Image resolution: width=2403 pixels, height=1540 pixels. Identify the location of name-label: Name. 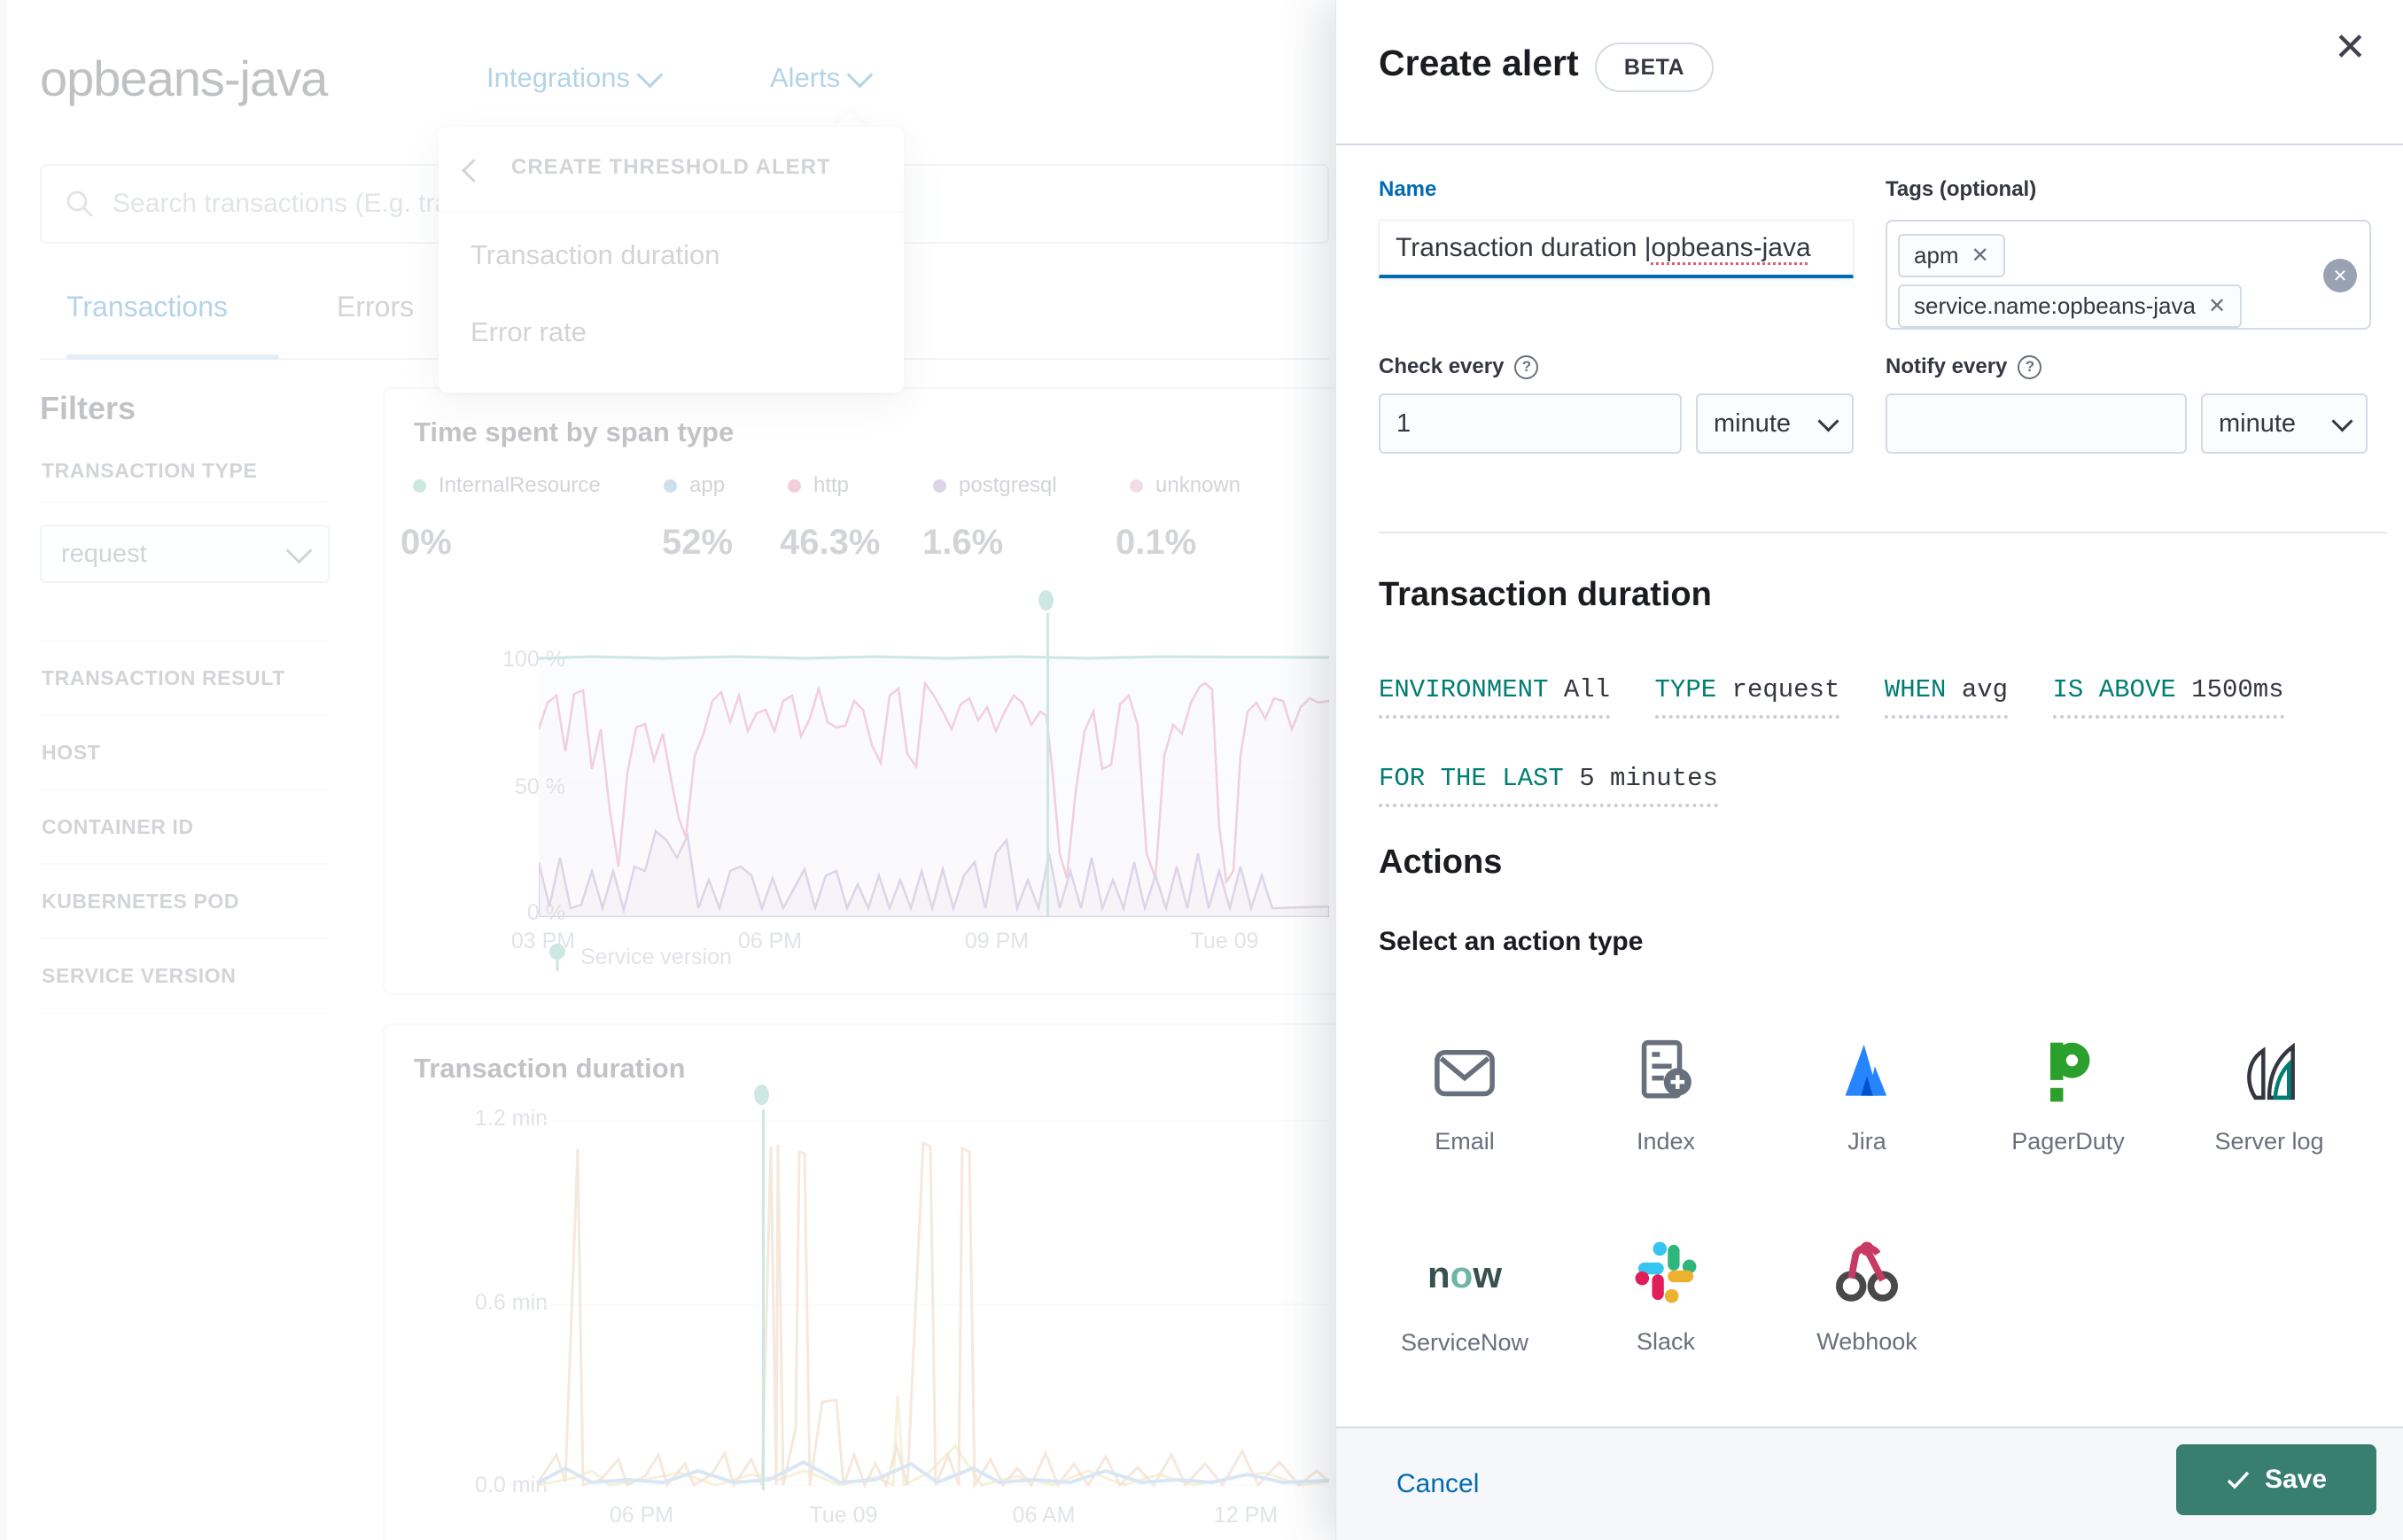
(1408, 189).